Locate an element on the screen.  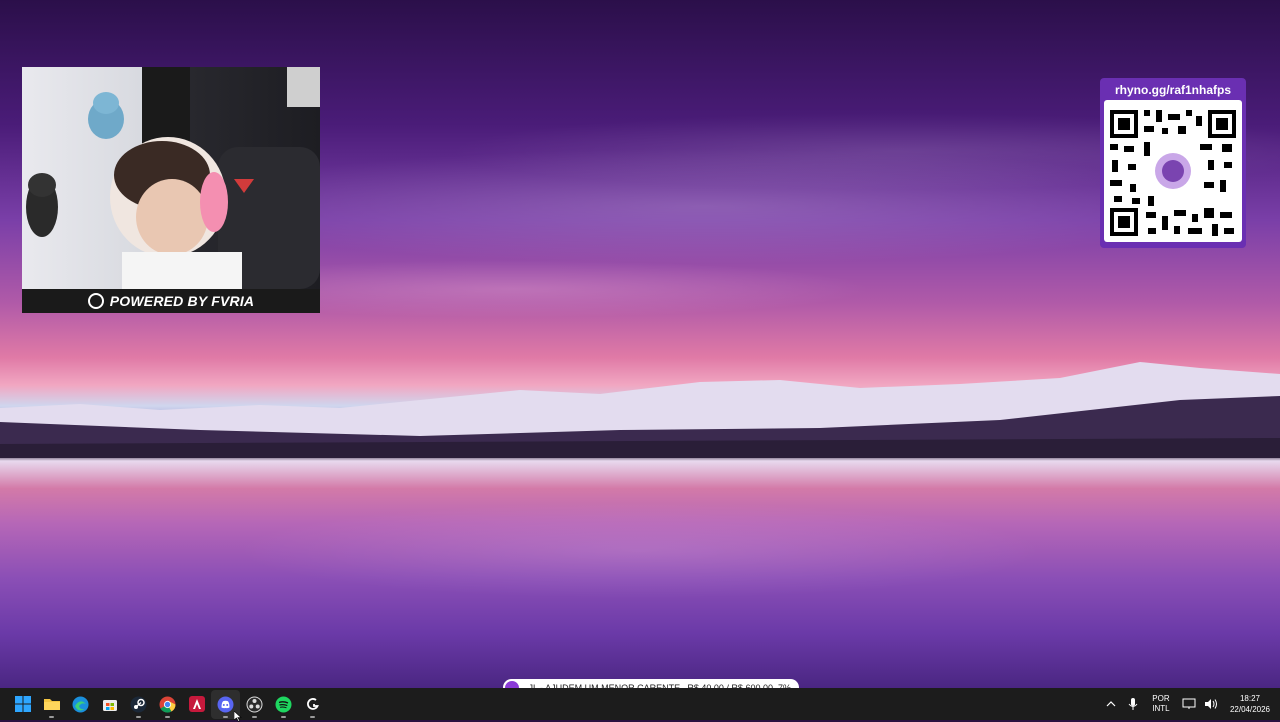
speaker-icon is located at coordinates (1210, 704).